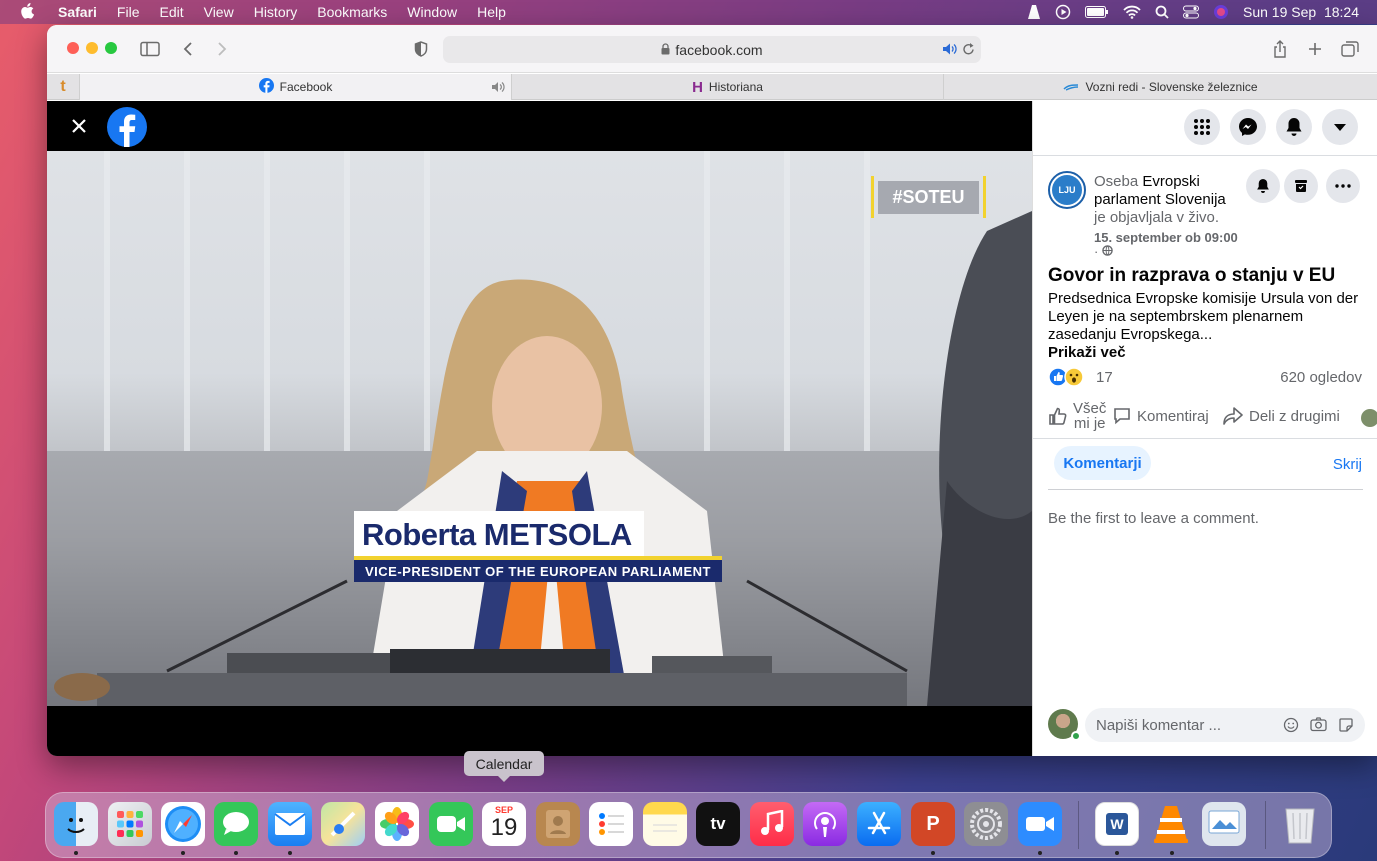 This screenshot has height=861, width=1377. I want to click on menu-app-name: Safari, so click(77, 12).